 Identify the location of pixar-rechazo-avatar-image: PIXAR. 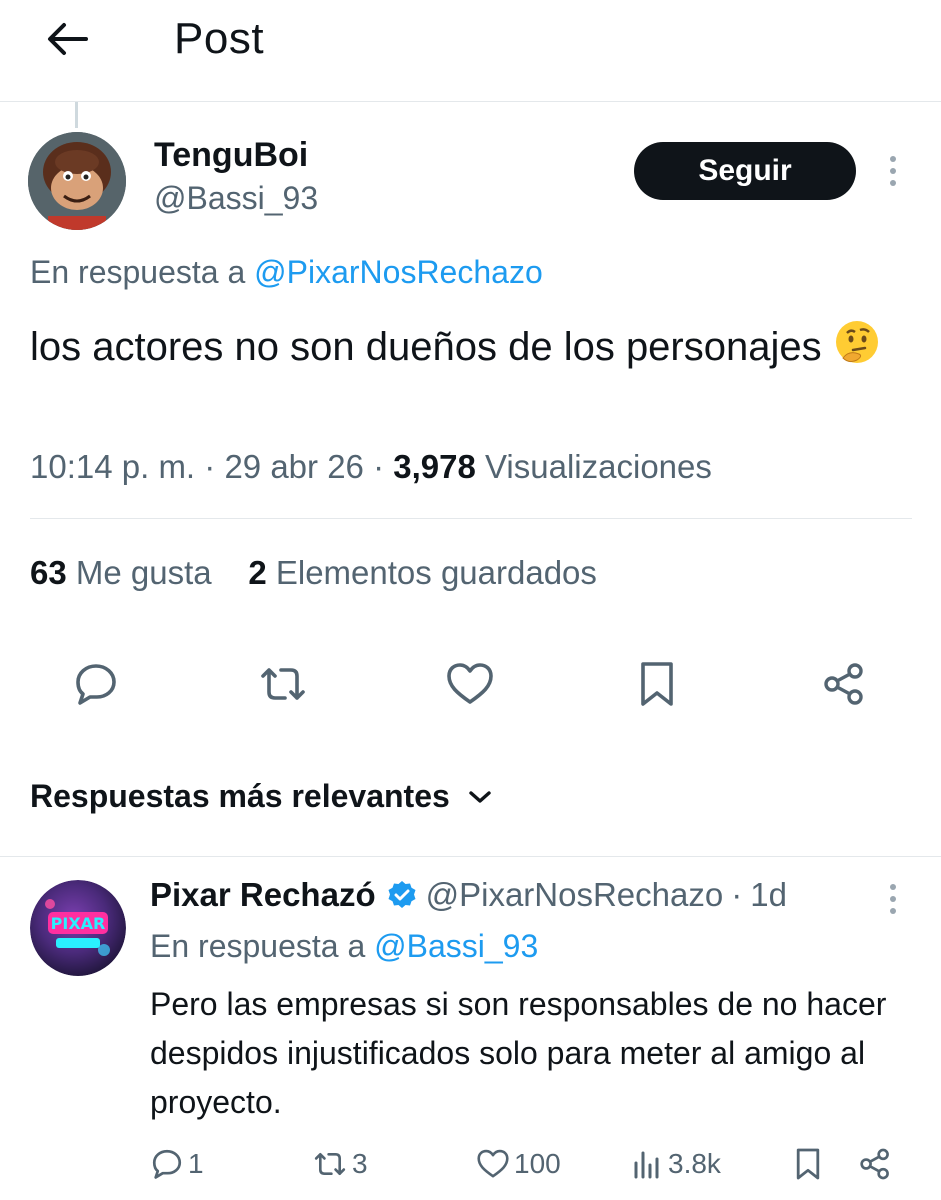
(78, 928).